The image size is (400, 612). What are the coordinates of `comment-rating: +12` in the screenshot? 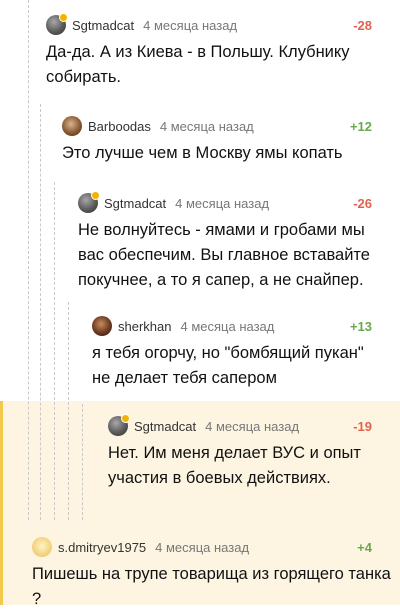 It's located at (360, 126).